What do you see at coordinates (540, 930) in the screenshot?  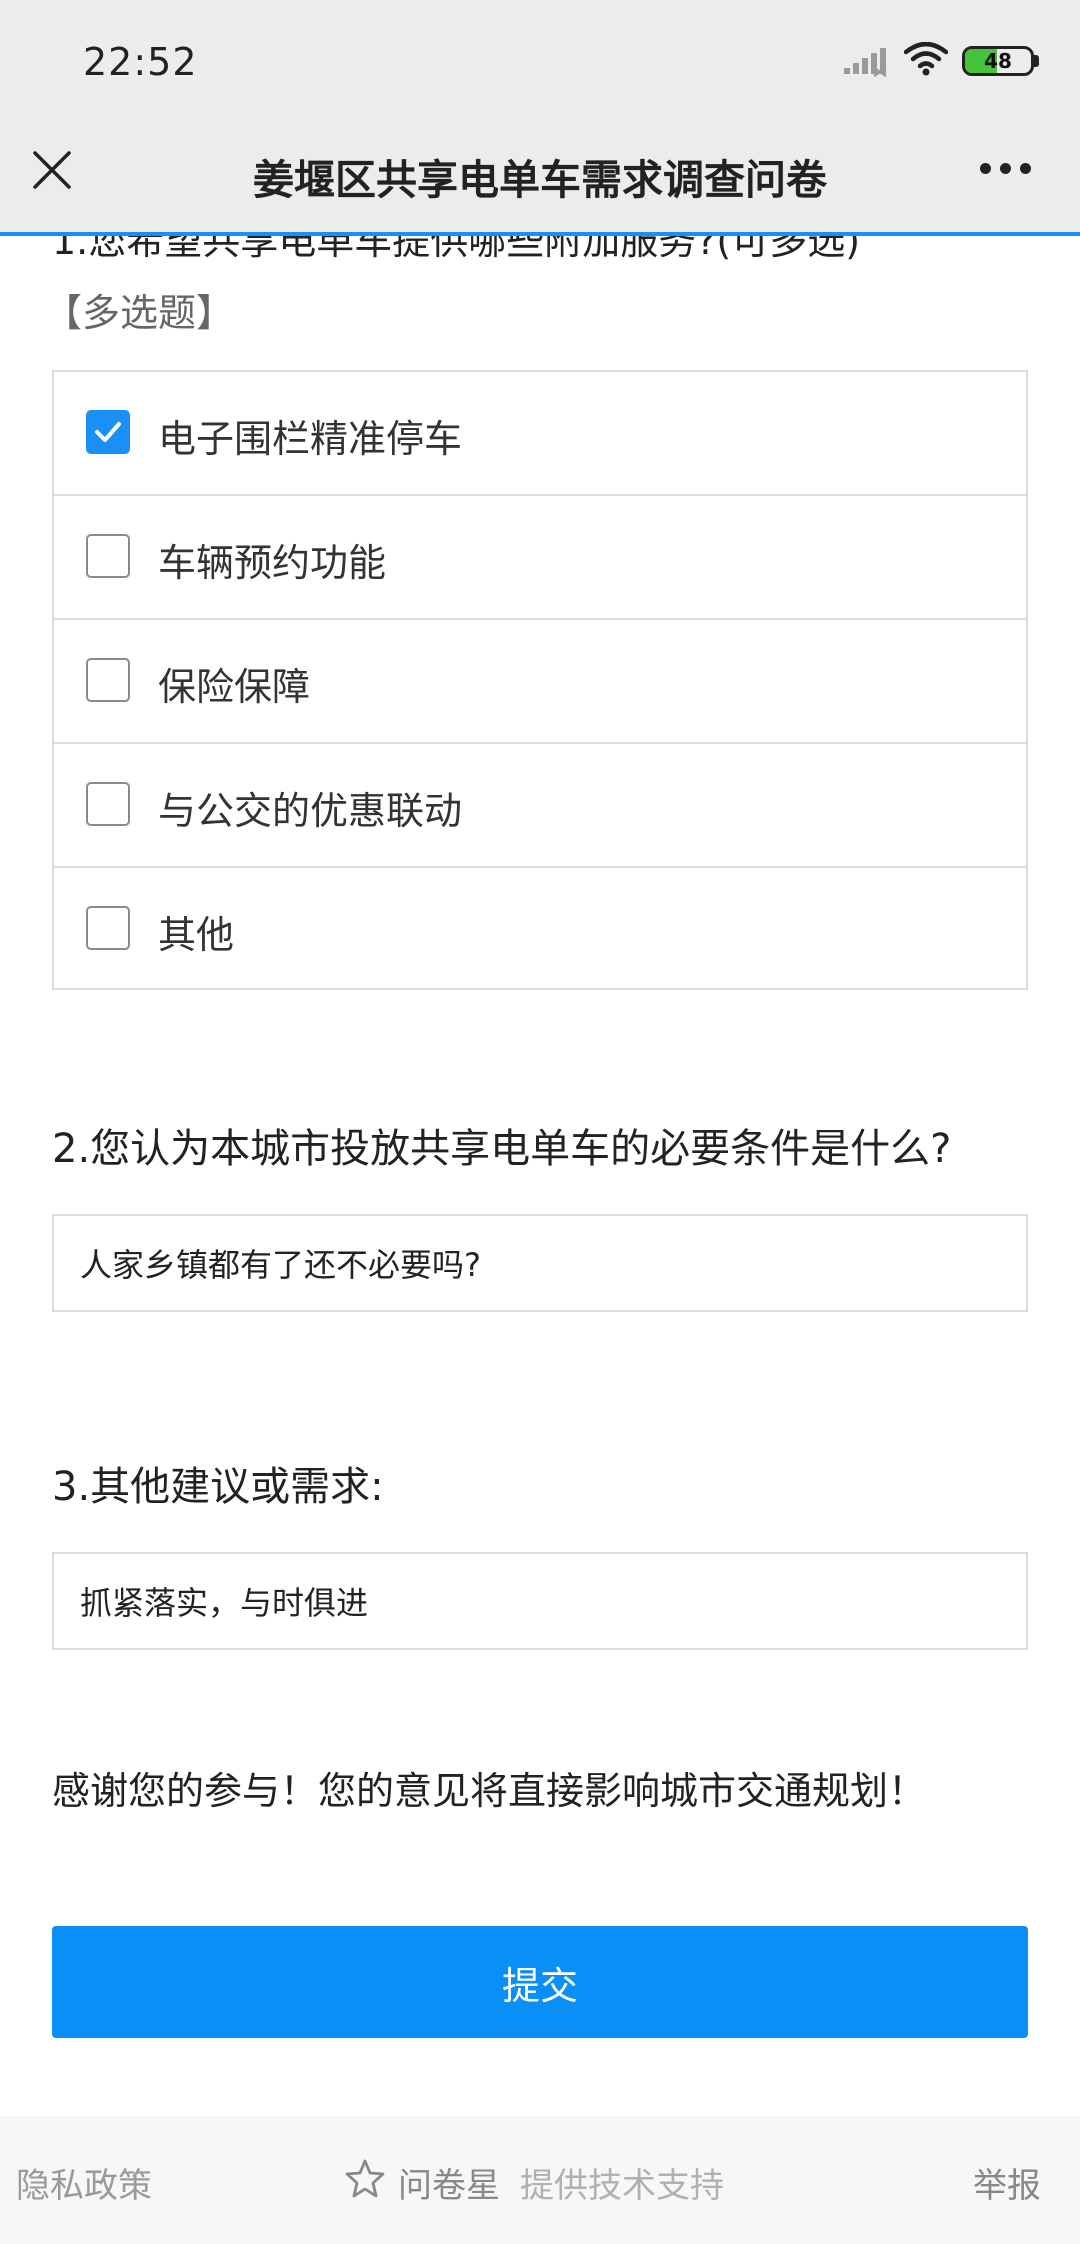 I see `option-row: 其他` at bounding box center [540, 930].